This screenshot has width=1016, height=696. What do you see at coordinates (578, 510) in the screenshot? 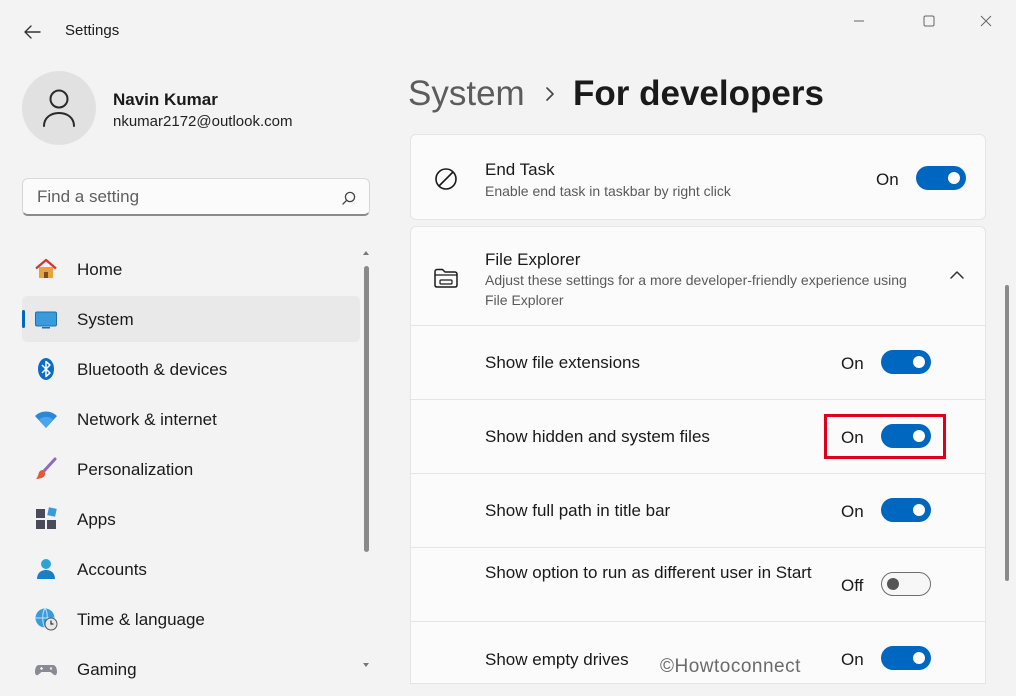
I see `option-label: Show full path in title bar` at bounding box center [578, 510].